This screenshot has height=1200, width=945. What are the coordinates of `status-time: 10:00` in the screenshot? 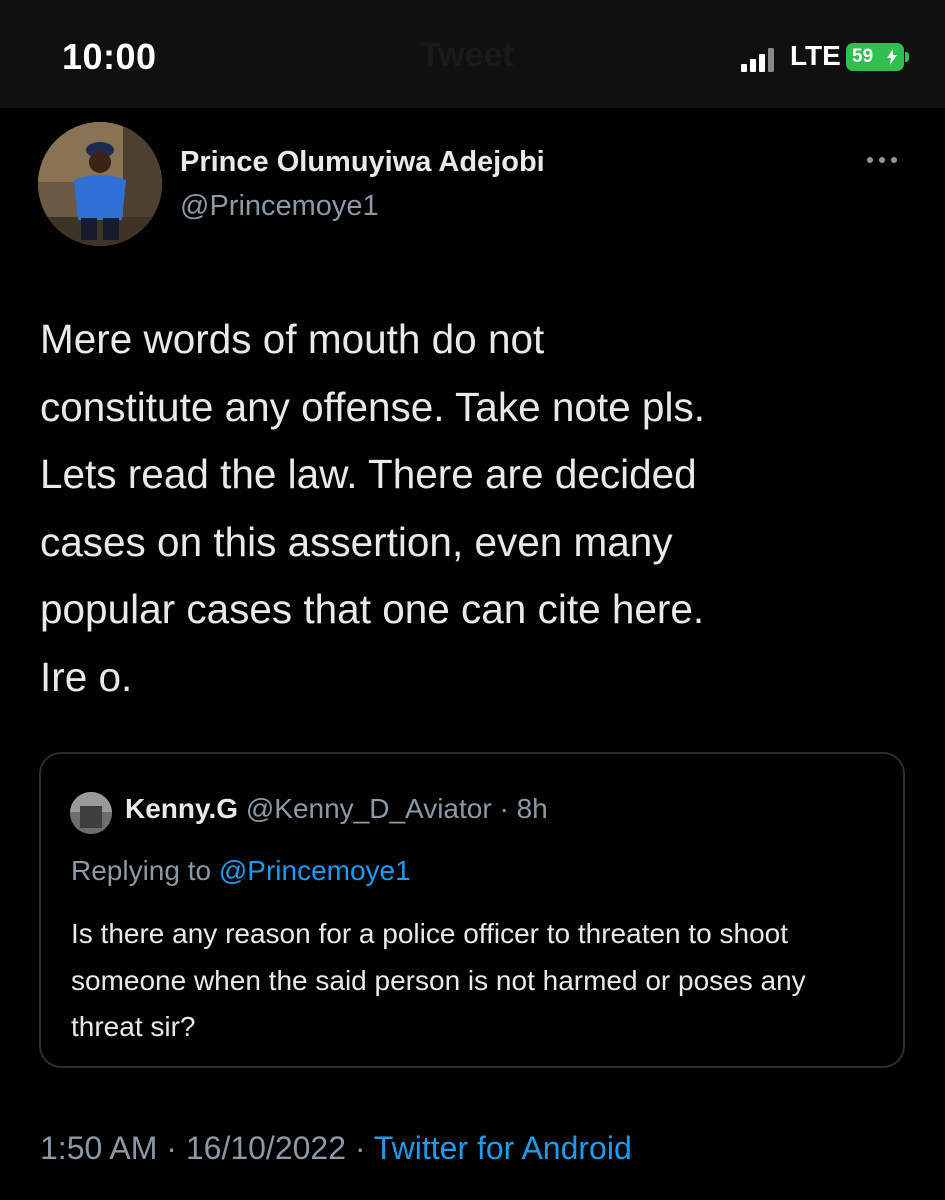 It's located at (109, 56).